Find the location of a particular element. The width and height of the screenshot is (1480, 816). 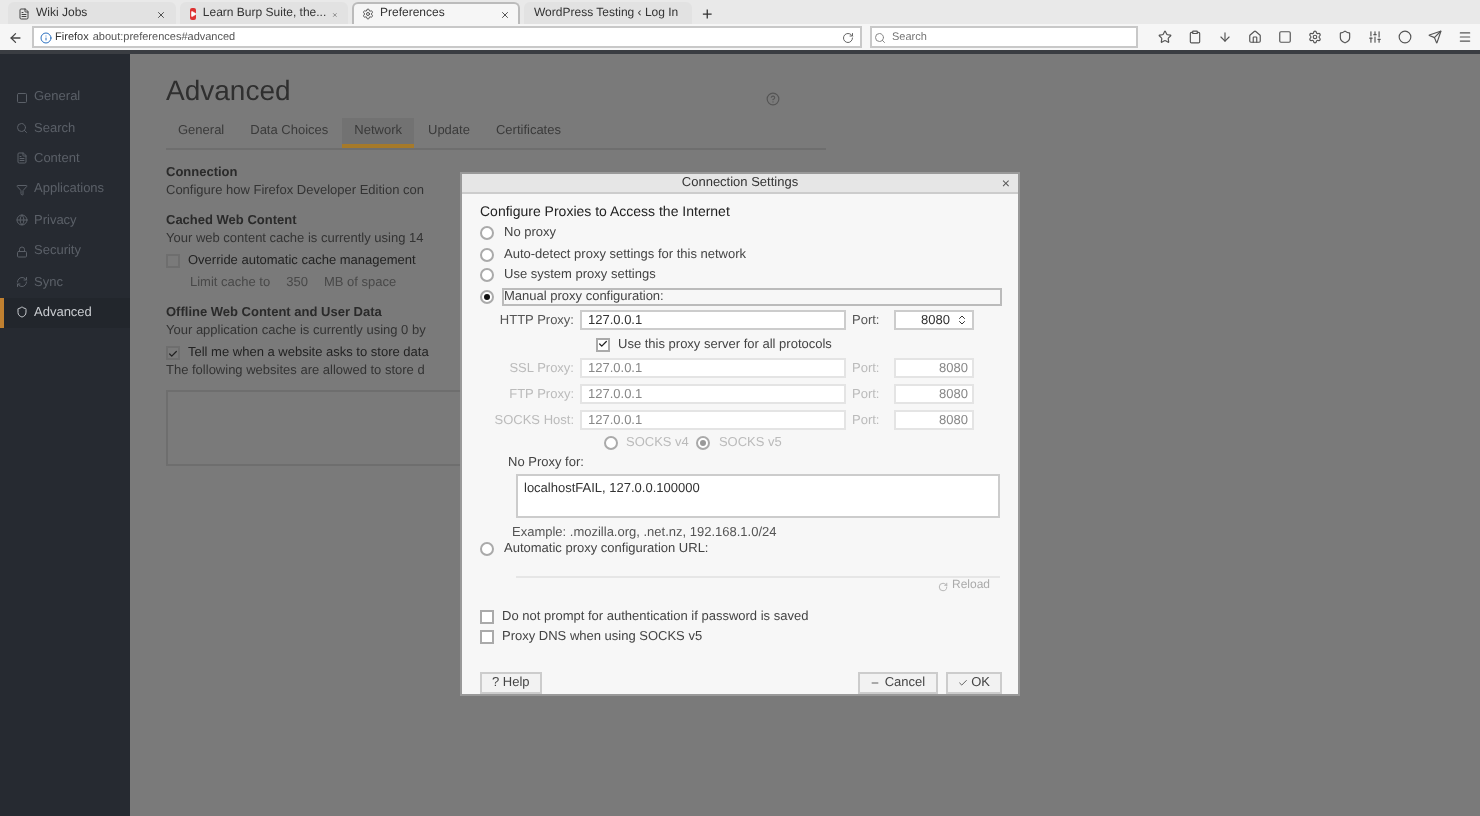

window-icon is located at coordinates (1285, 37).